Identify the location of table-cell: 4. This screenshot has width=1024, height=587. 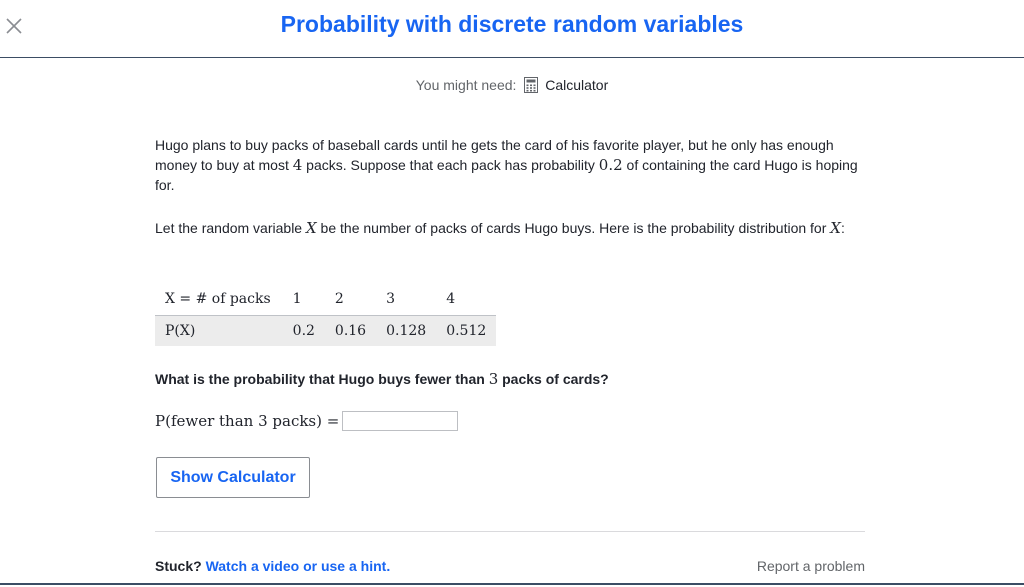
(466, 300).